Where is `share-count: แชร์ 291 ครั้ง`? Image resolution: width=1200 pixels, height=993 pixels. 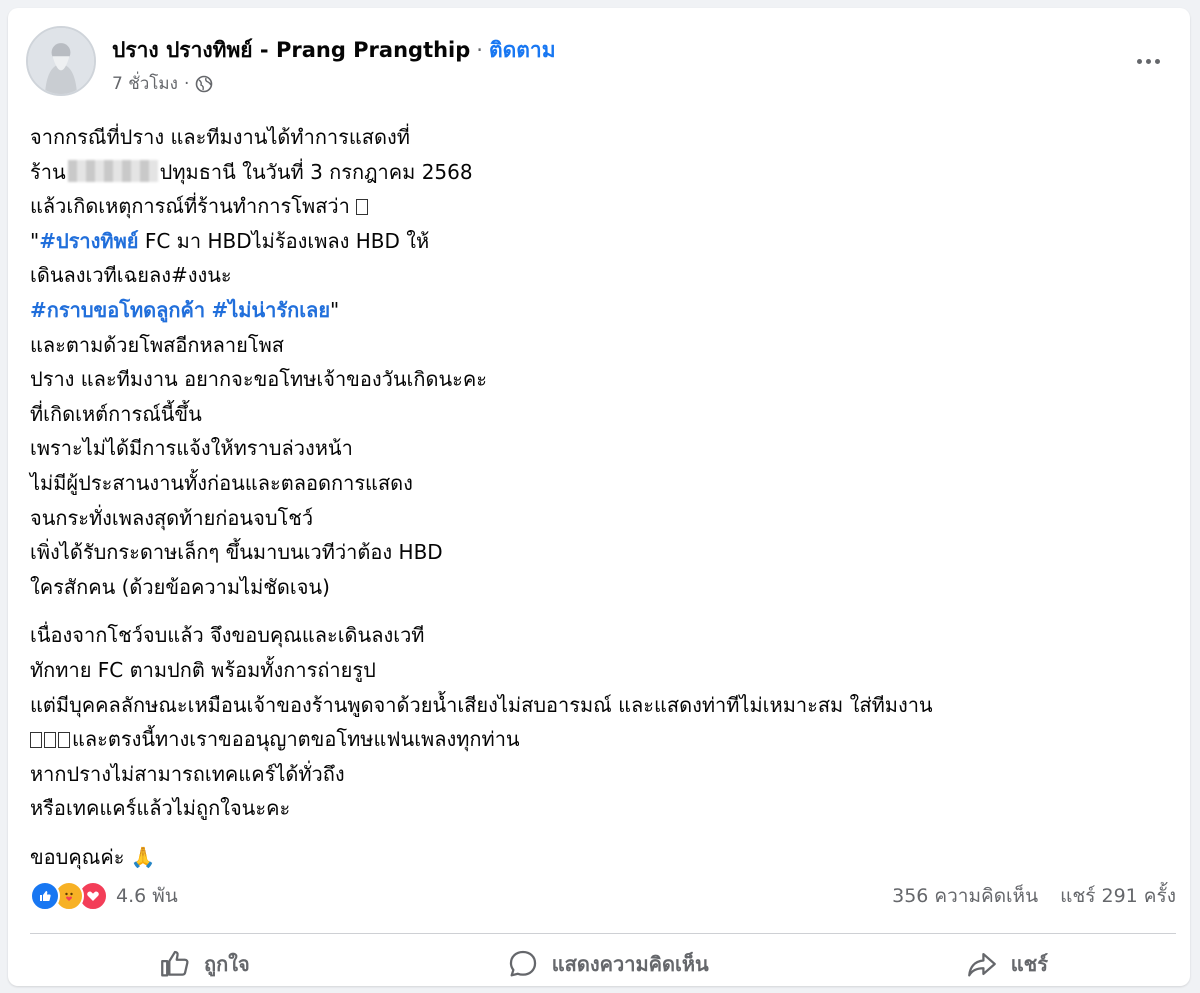 share-count: แชร์ 291 ครั้ง is located at coordinates (1118, 896).